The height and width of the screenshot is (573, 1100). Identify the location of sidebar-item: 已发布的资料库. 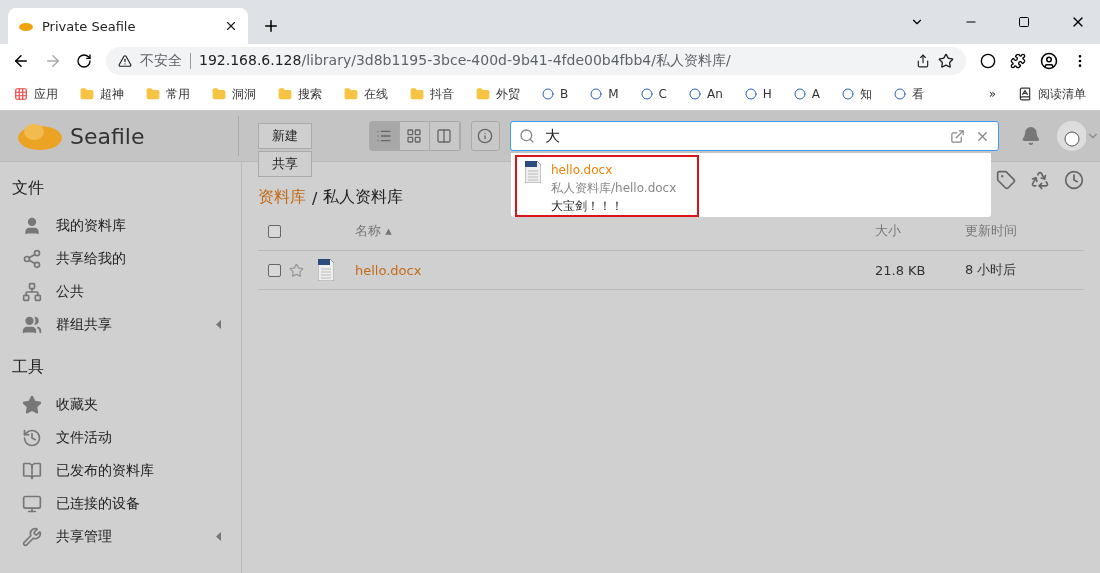
(120, 470).